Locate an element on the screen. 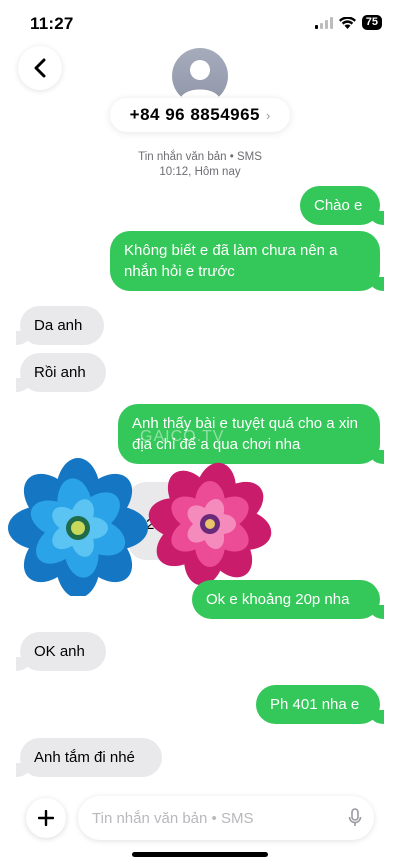 The image size is (400, 866). pink-flower-sticker is located at coordinates (210, 524).